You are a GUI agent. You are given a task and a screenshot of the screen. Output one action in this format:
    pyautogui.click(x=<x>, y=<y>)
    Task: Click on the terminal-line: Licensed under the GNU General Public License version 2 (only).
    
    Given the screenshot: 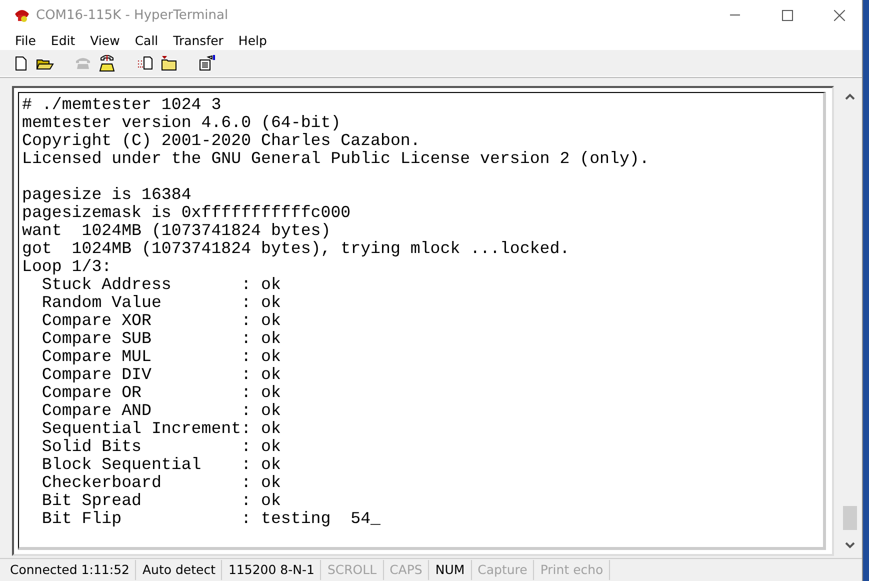 What is the action you would take?
    pyautogui.click(x=336, y=159)
    